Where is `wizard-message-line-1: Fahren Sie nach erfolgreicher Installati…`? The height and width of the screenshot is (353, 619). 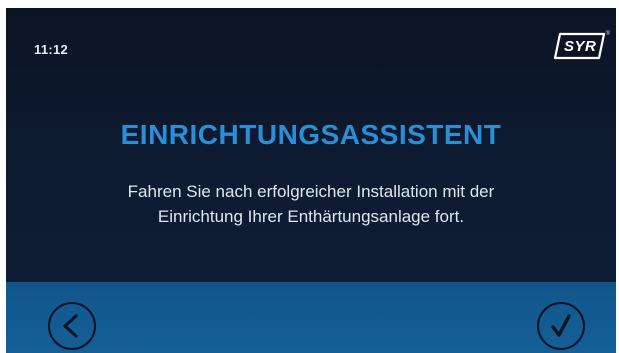
wizard-message-line-1: Fahren Sie nach erfolgreicher Installati… is located at coordinates (311, 191).